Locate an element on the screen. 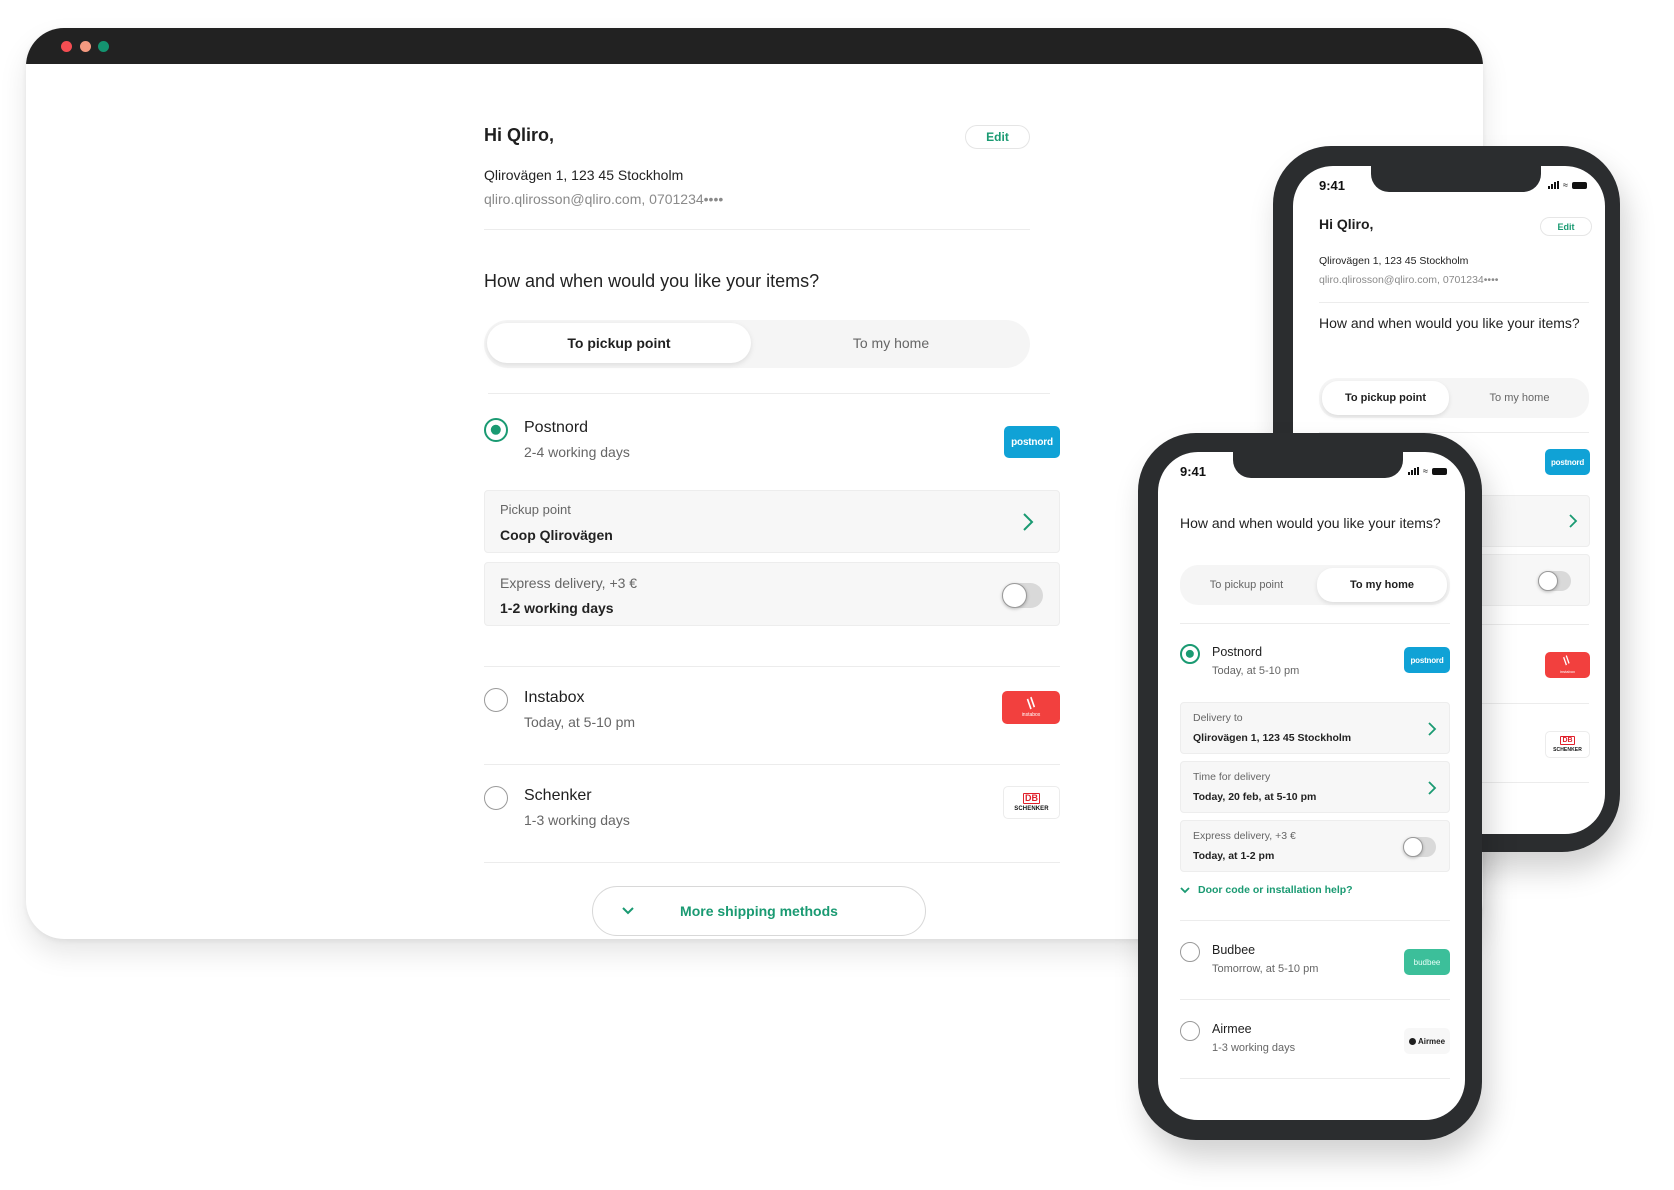 This screenshot has height=1190, width=1674. minimize-window-button is located at coordinates (85, 46).